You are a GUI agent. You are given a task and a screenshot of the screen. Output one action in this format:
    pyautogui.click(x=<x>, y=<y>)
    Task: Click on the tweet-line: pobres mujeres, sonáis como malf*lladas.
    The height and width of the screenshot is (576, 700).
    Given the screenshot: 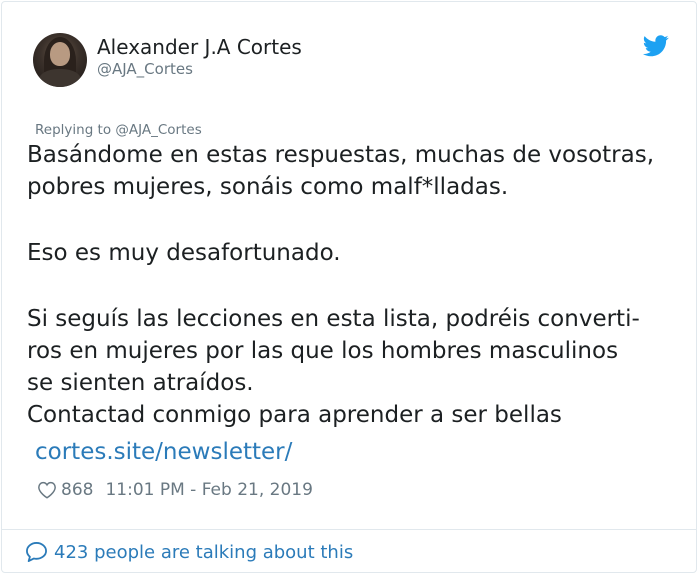 What is the action you would take?
    pyautogui.click(x=268, y=187)
    